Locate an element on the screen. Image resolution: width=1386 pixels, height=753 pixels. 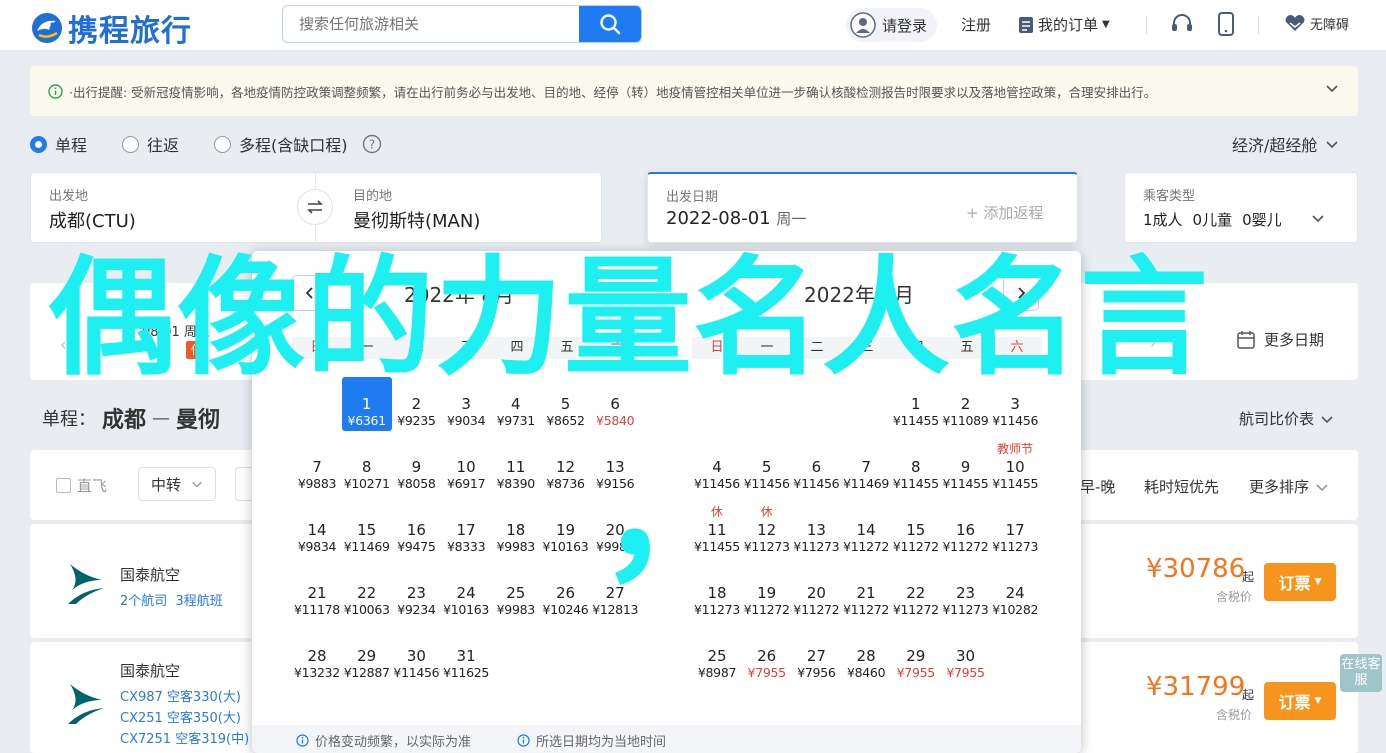
calendar-day: 20 ¥11272 is located at coordinates (816, 593).